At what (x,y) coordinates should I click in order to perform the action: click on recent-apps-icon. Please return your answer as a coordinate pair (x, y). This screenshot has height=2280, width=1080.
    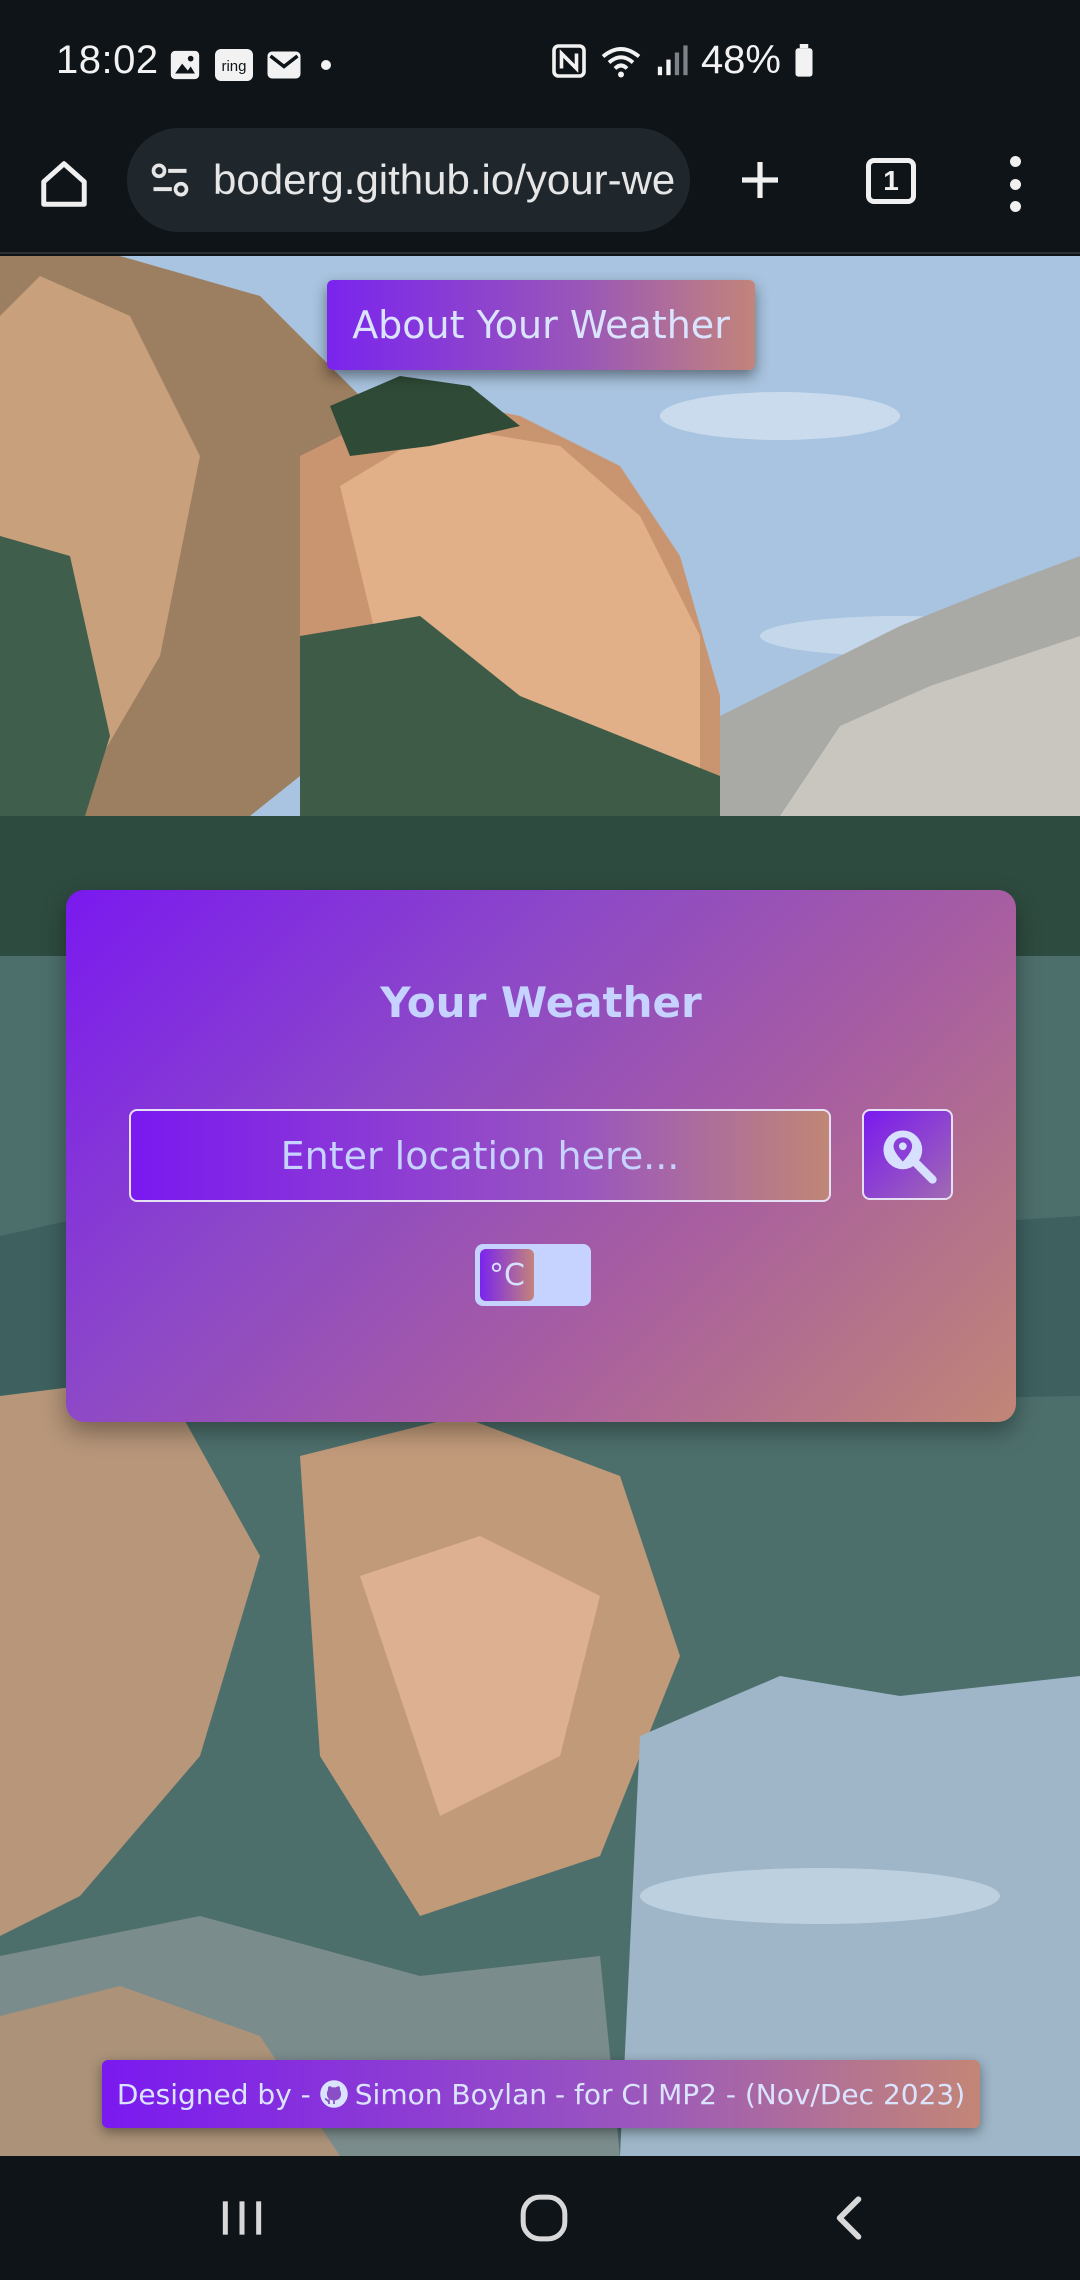
    Looking at the image, I should click on (242, 2218).